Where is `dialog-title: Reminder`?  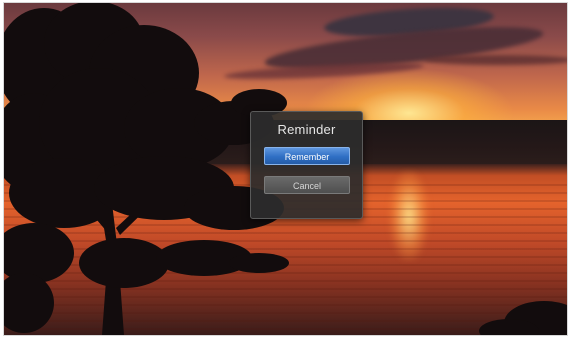 dialog-title: Reminder is located at coordinates (306, 129).